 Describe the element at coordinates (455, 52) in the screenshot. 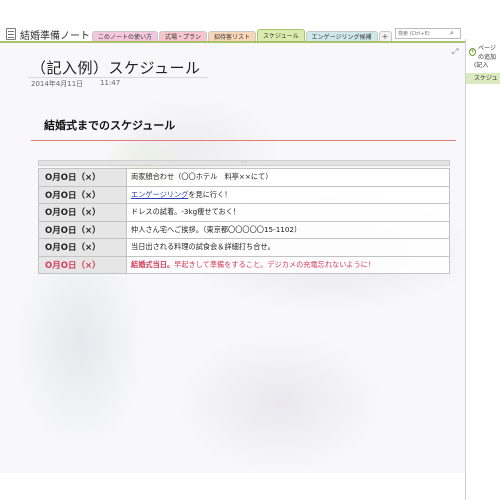

I see `expand-icon: ⤢` at that location.